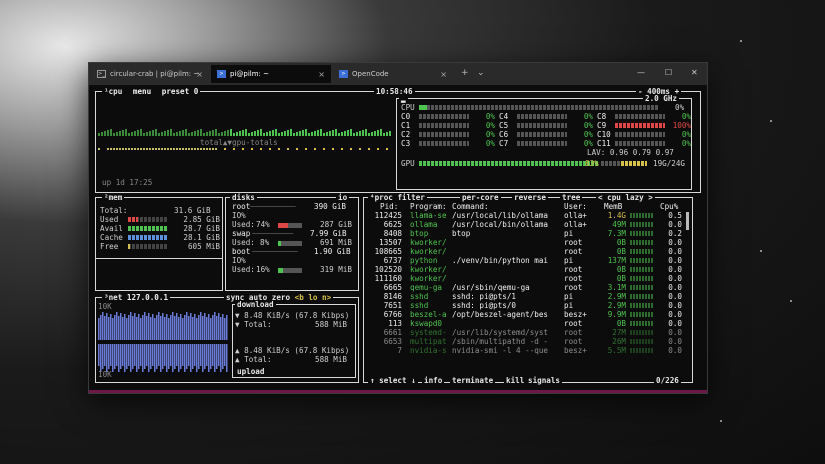 This screenshot has height=464, width=825. I want to click on kill-button: kill, so click(515, 380).